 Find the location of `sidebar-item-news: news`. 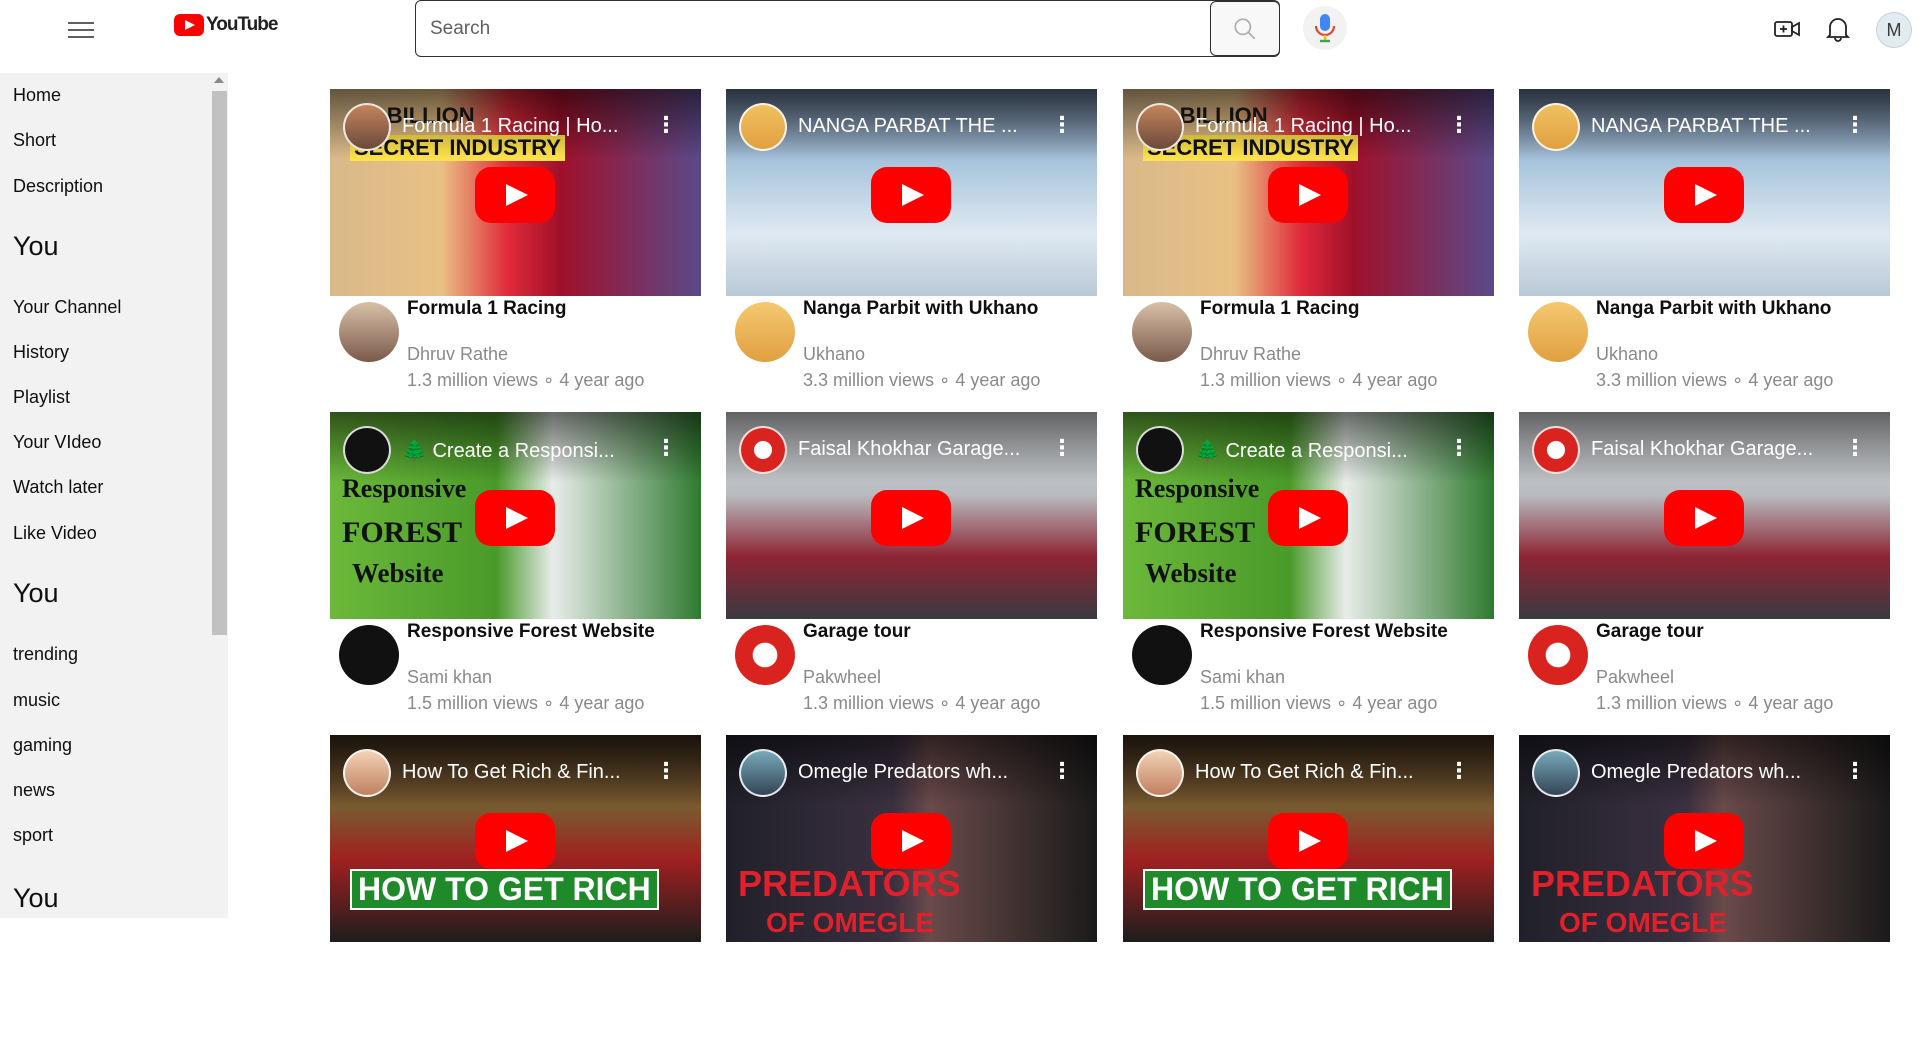

sidebar-item-news: news is located at coordinates (34, 790).